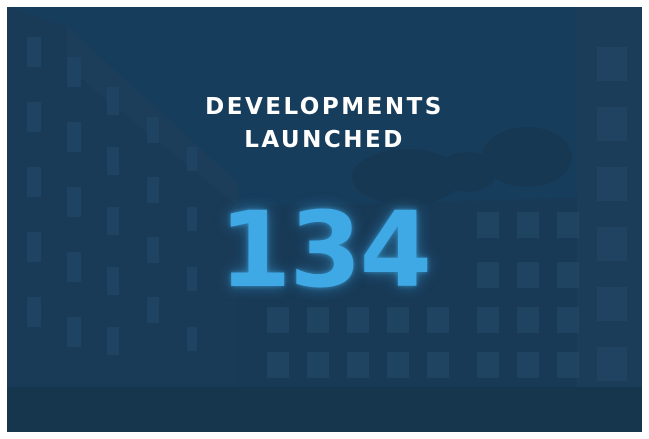 This screenshot has width=649, height=439. I want to click on stat-heading: DEVELOPMENTS LAUNCHED, so click(324, 124).